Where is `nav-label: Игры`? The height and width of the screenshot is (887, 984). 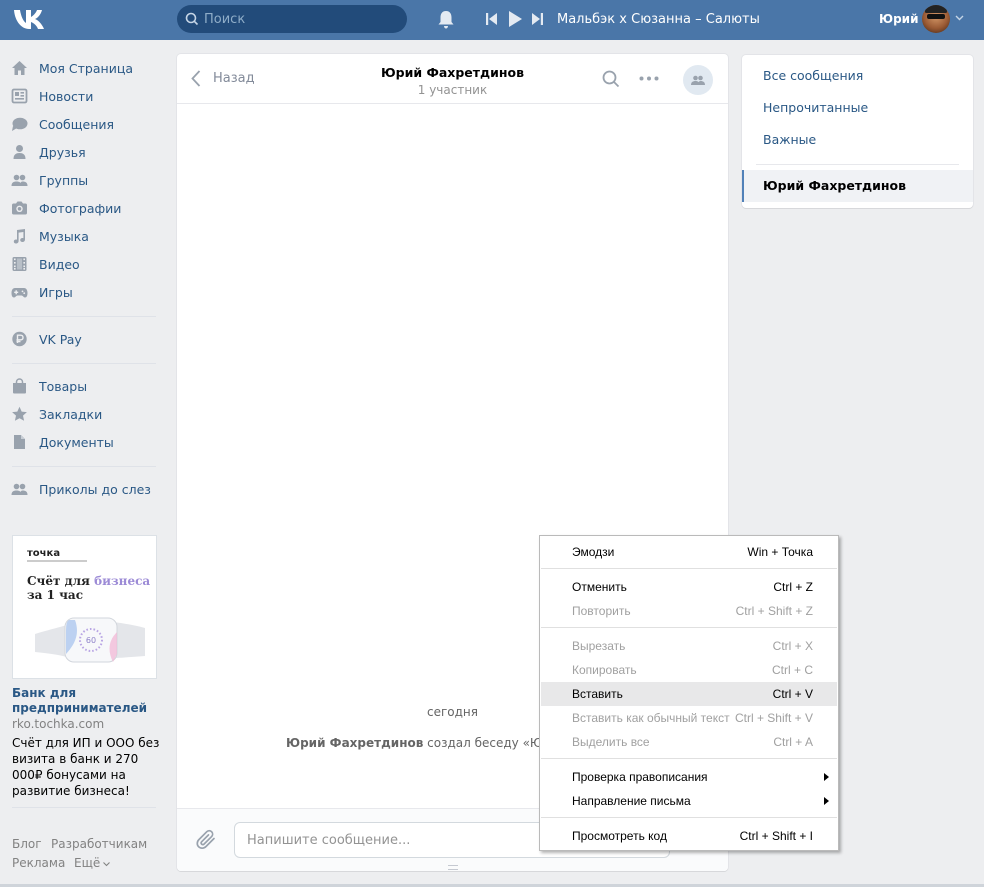
nav-label: Игры is located at coordinates (56, 292).